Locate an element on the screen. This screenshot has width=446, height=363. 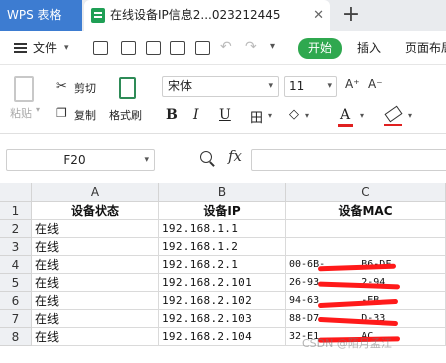
italic-button: I is located at coordinates (196, 115).